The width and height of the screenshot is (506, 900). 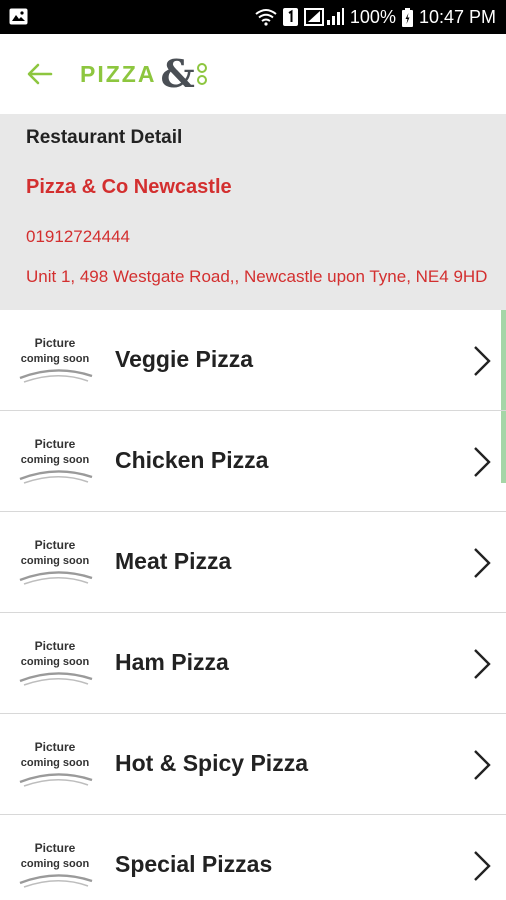 What do you see at coordinates (172, 662) in the screenshot?
I see `category-label: Ham Pizza` at bounding box center [172, 662].